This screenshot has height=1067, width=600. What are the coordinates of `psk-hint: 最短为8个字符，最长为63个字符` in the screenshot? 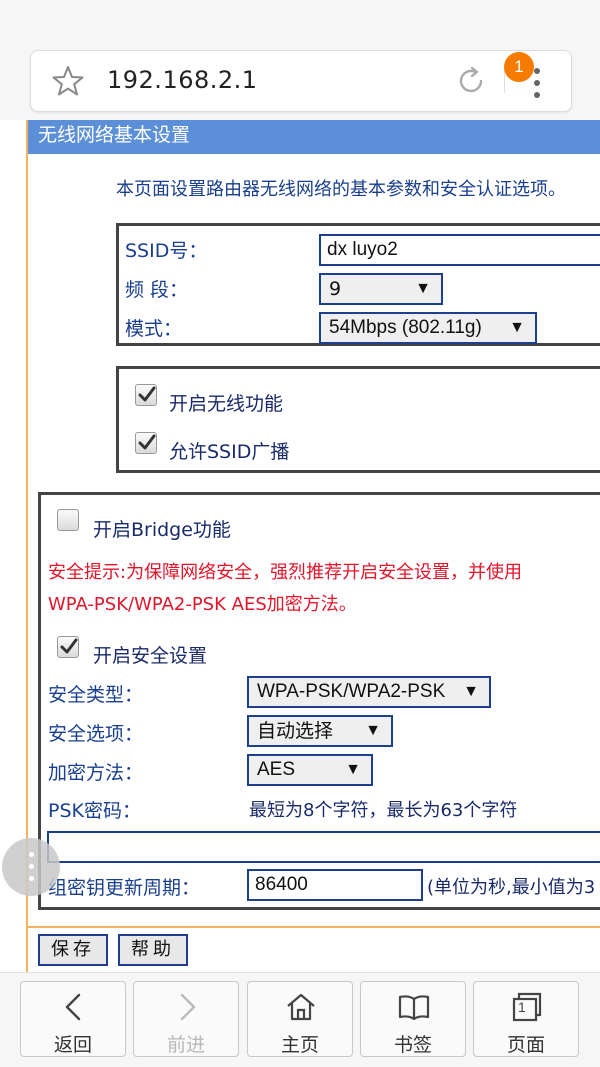 It's located at (383, 810).